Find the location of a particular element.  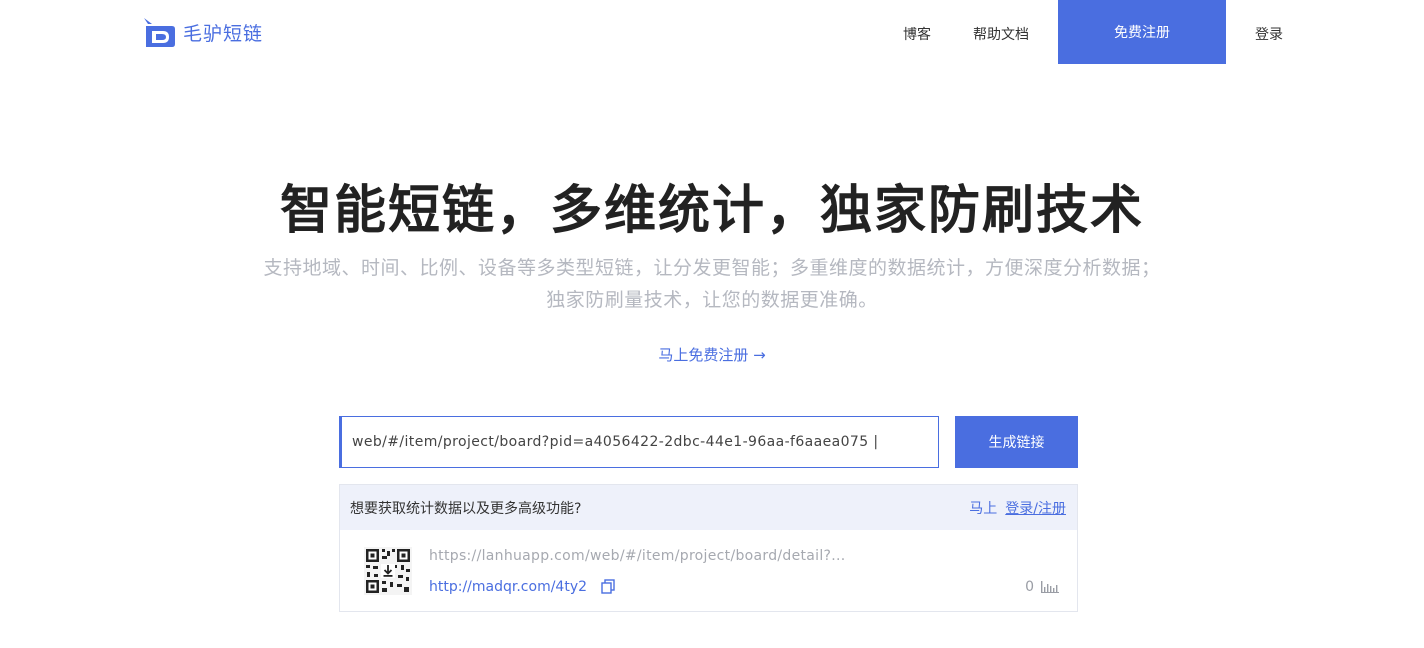

cta-register-link: 马上免费注册 → is located at coordinates (711, 355).